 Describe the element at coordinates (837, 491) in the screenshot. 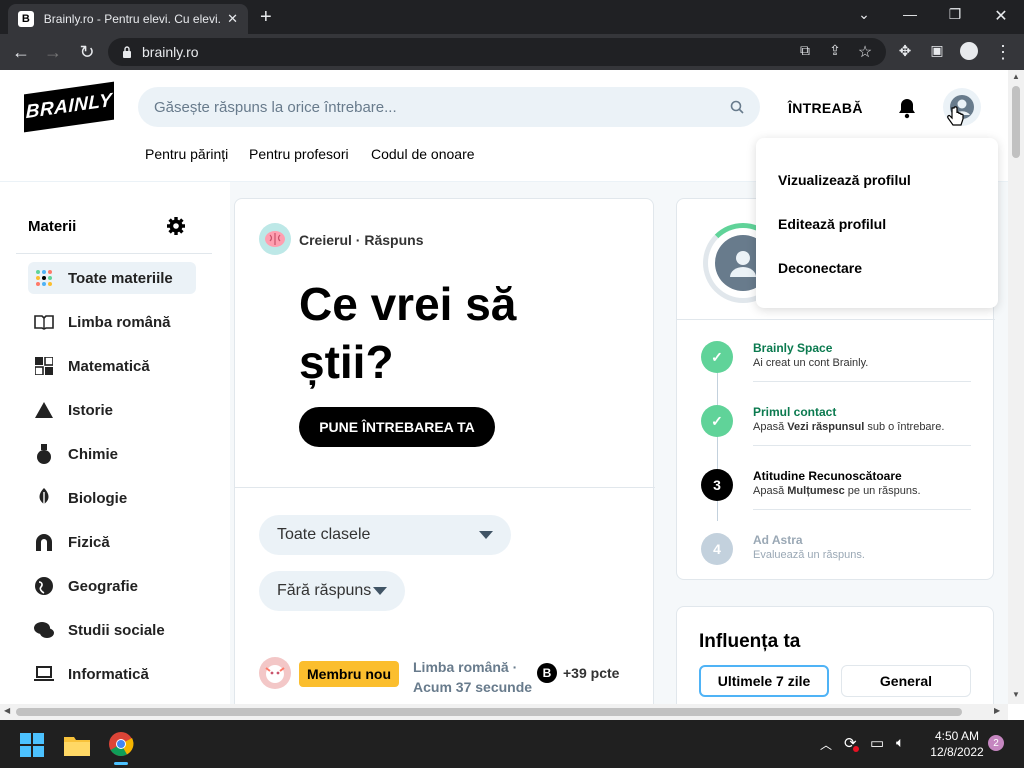

I see `step-description: Apasă Mulțumesc pe un răspuns.` at that location.